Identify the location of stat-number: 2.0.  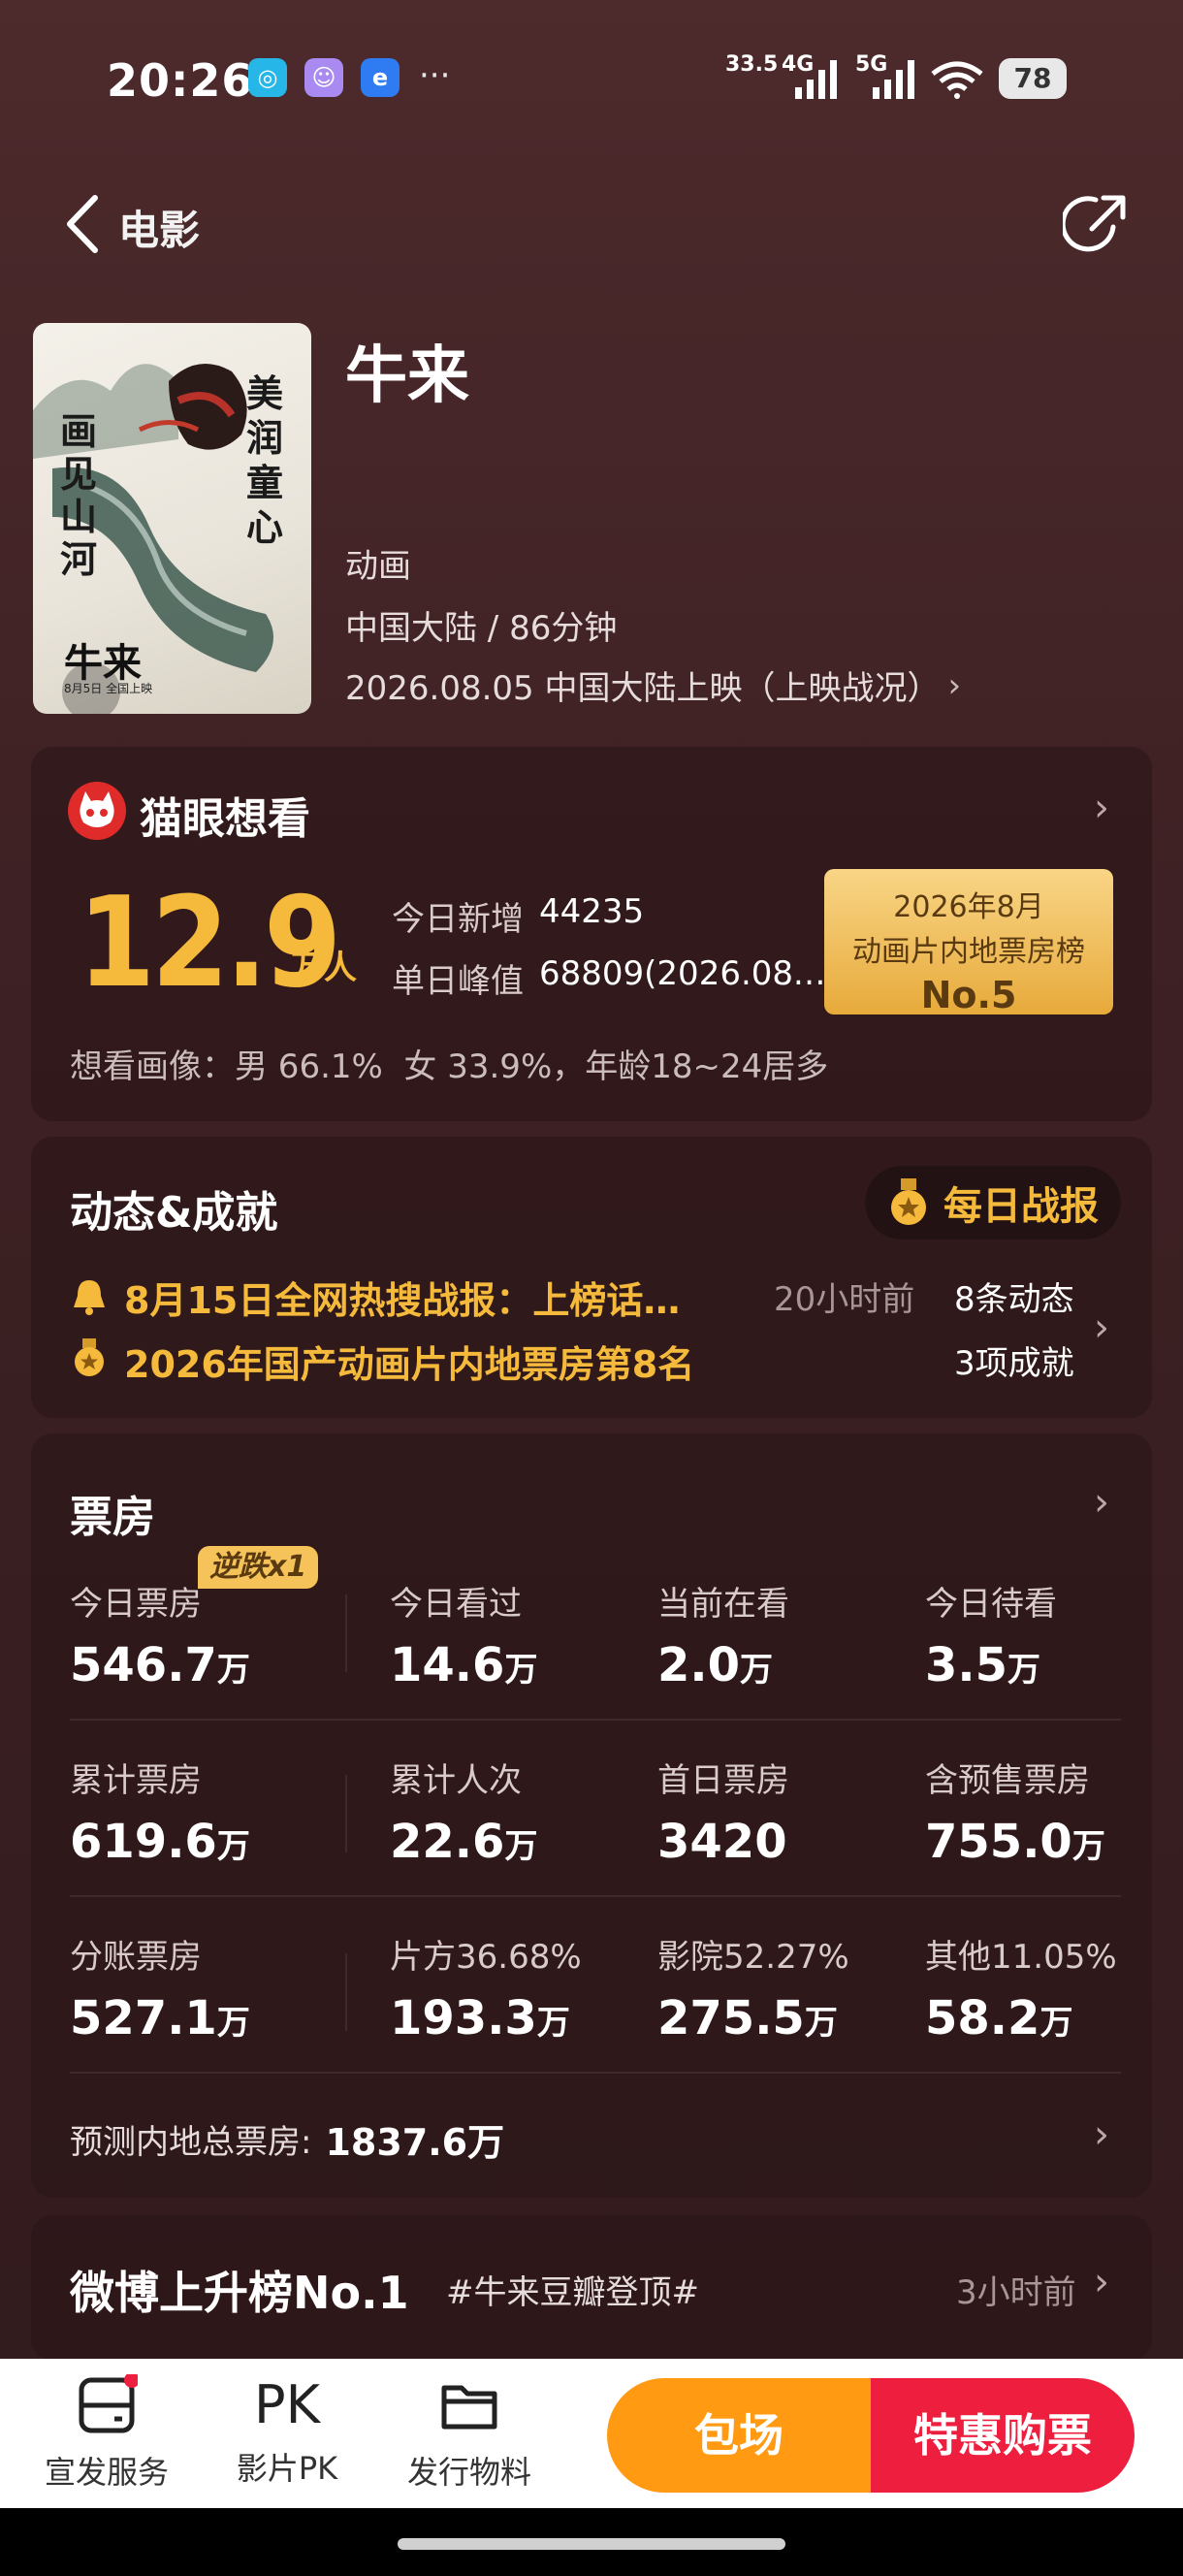
(699, 1665).